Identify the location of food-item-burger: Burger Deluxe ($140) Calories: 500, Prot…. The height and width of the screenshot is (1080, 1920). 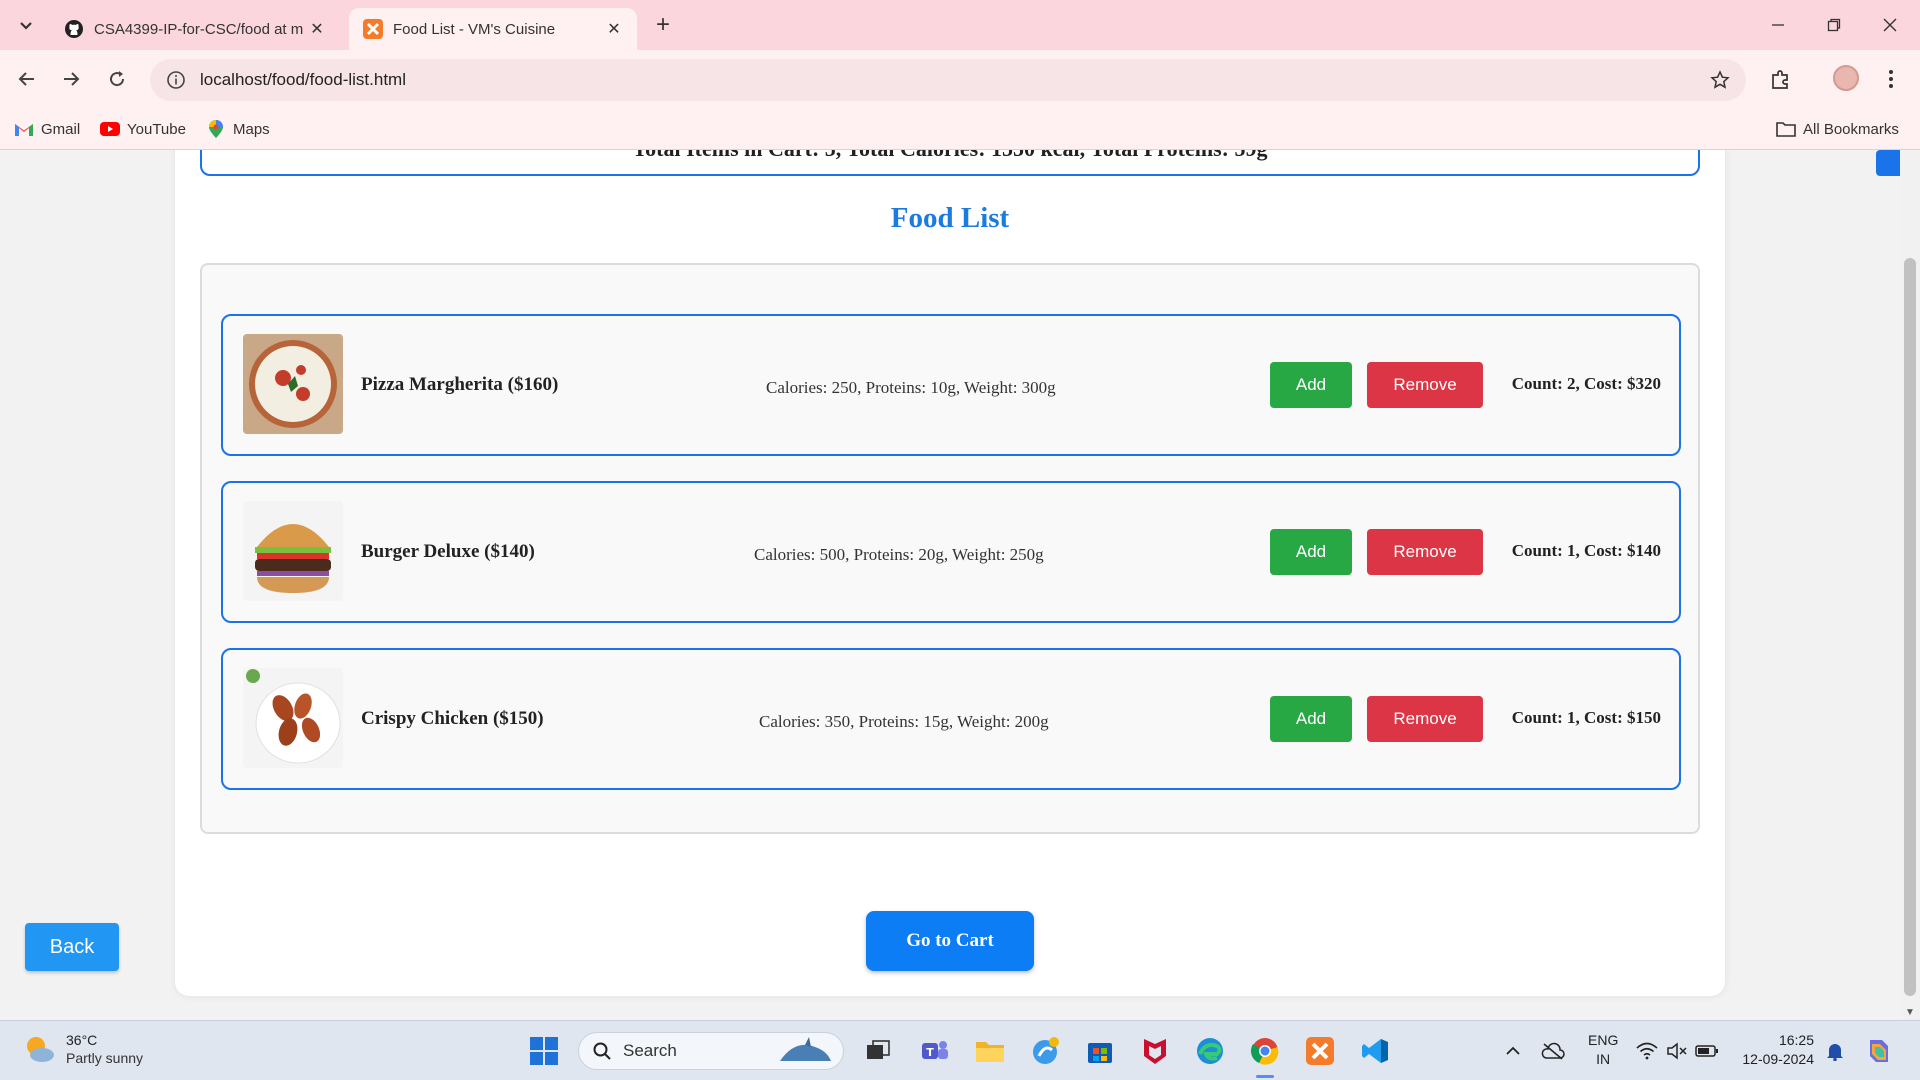
(951, 552).